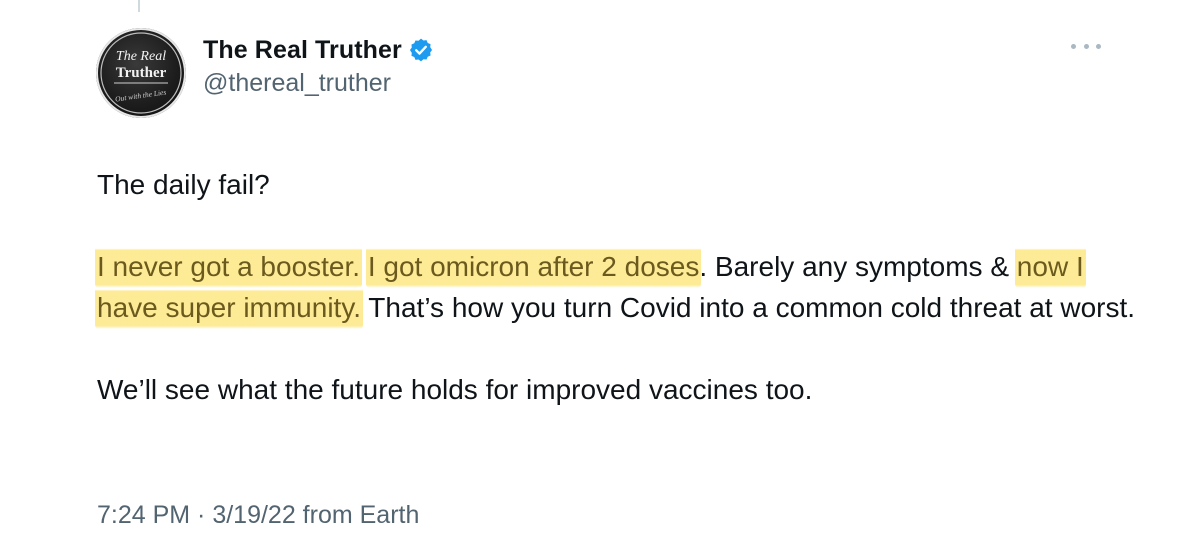 This screenshot has width=1200, height=558. Describe the element at coordinates (318, 83) in the screenshot. I see `author-handle: @thereal_truther` at that location.